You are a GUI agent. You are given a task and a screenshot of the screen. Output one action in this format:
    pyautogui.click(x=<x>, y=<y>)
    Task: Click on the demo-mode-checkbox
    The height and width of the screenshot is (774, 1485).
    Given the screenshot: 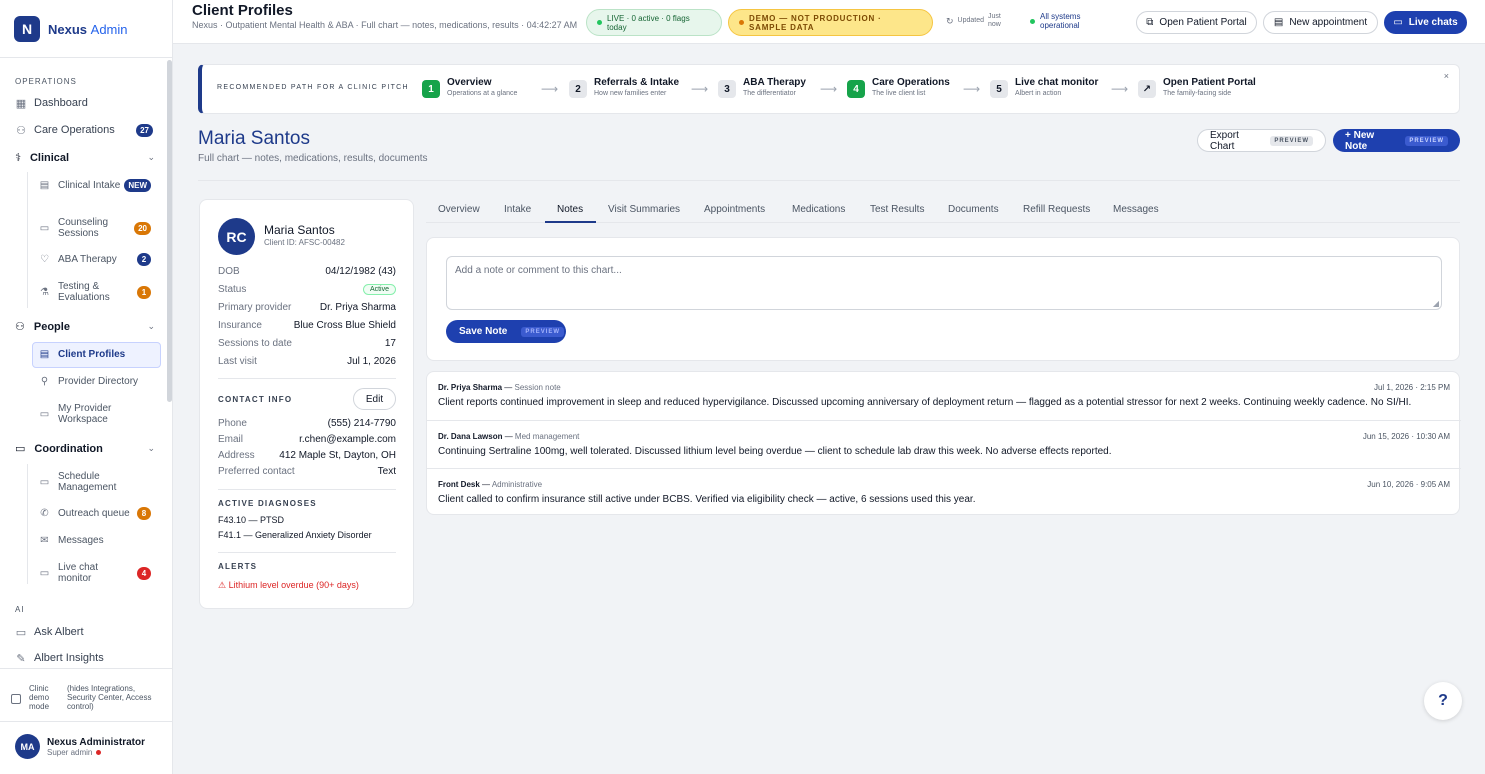 What is the action you would take?
    pyautogui.click(x=16, y=699)
    